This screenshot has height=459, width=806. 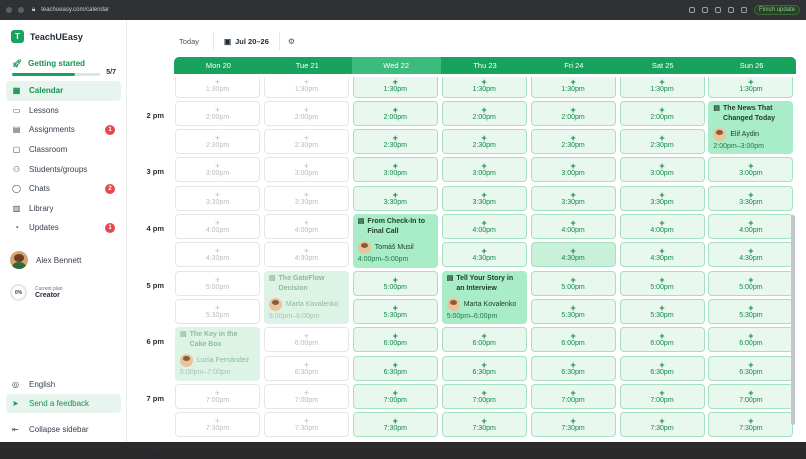 I want to click on language-selector: ◎ English, so click(x=63, y=384).